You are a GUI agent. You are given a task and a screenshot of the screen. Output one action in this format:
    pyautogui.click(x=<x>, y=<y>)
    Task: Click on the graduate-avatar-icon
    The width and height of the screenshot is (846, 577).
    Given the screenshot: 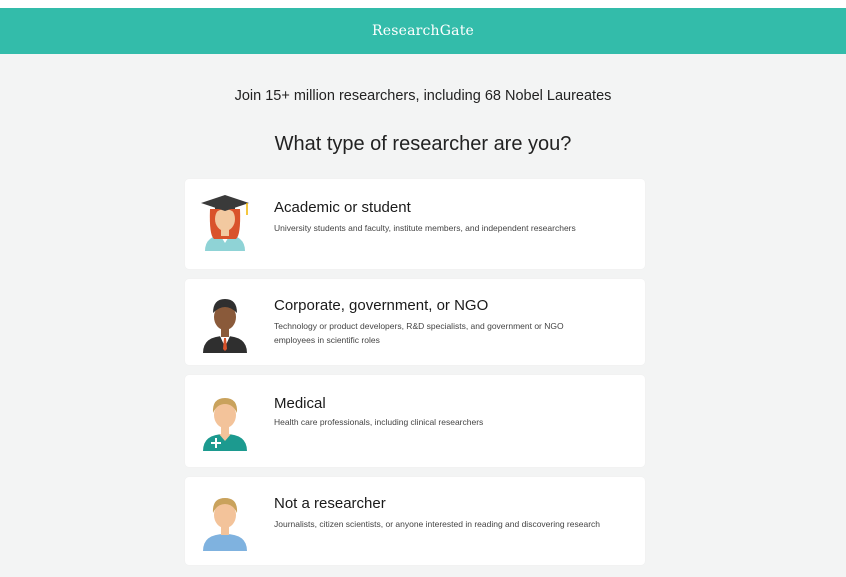 What is the action you would take?
    pyautogui.click(x=225, y=223)
    